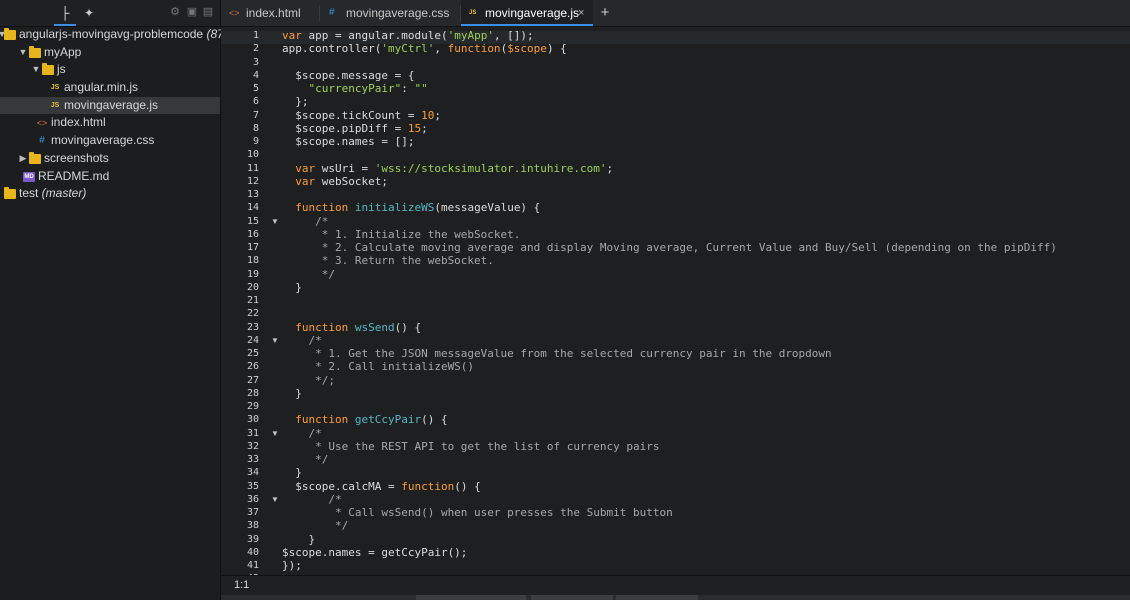  I want to click on code-line: * 2. Call initializeWS(), so click(378, 366).